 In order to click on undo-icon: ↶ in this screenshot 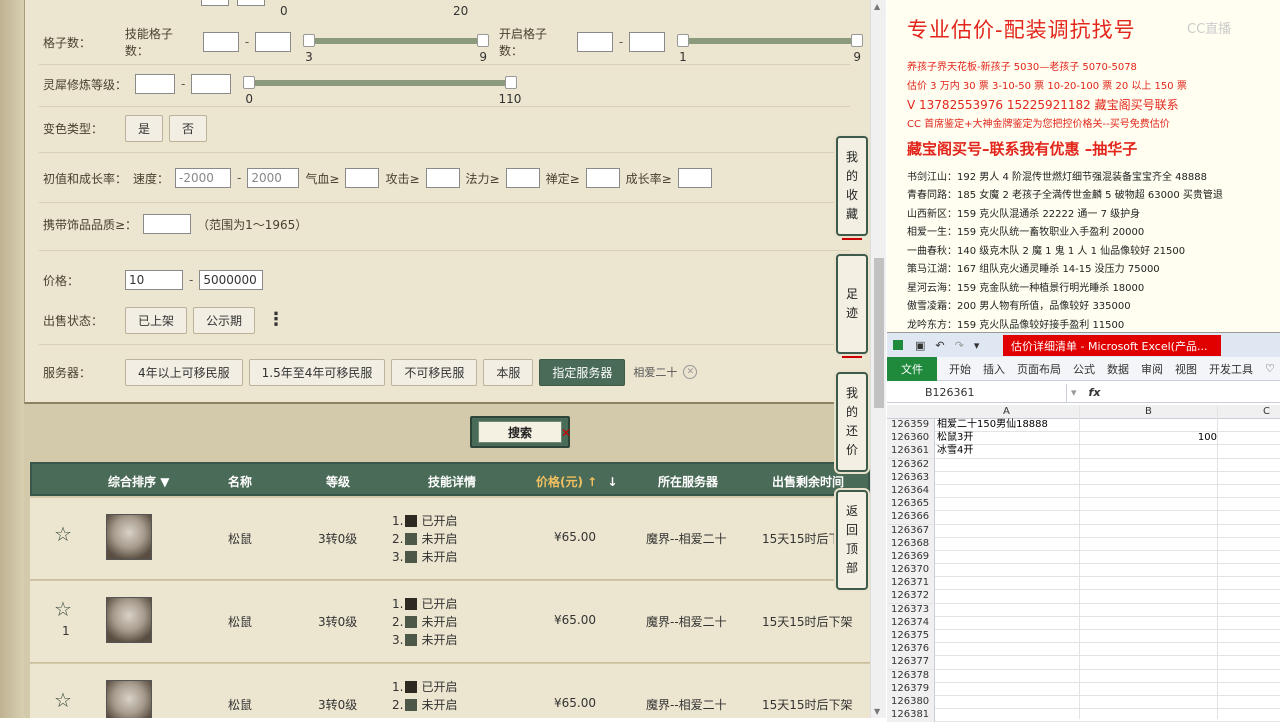, I will do `click(939, 345)`.